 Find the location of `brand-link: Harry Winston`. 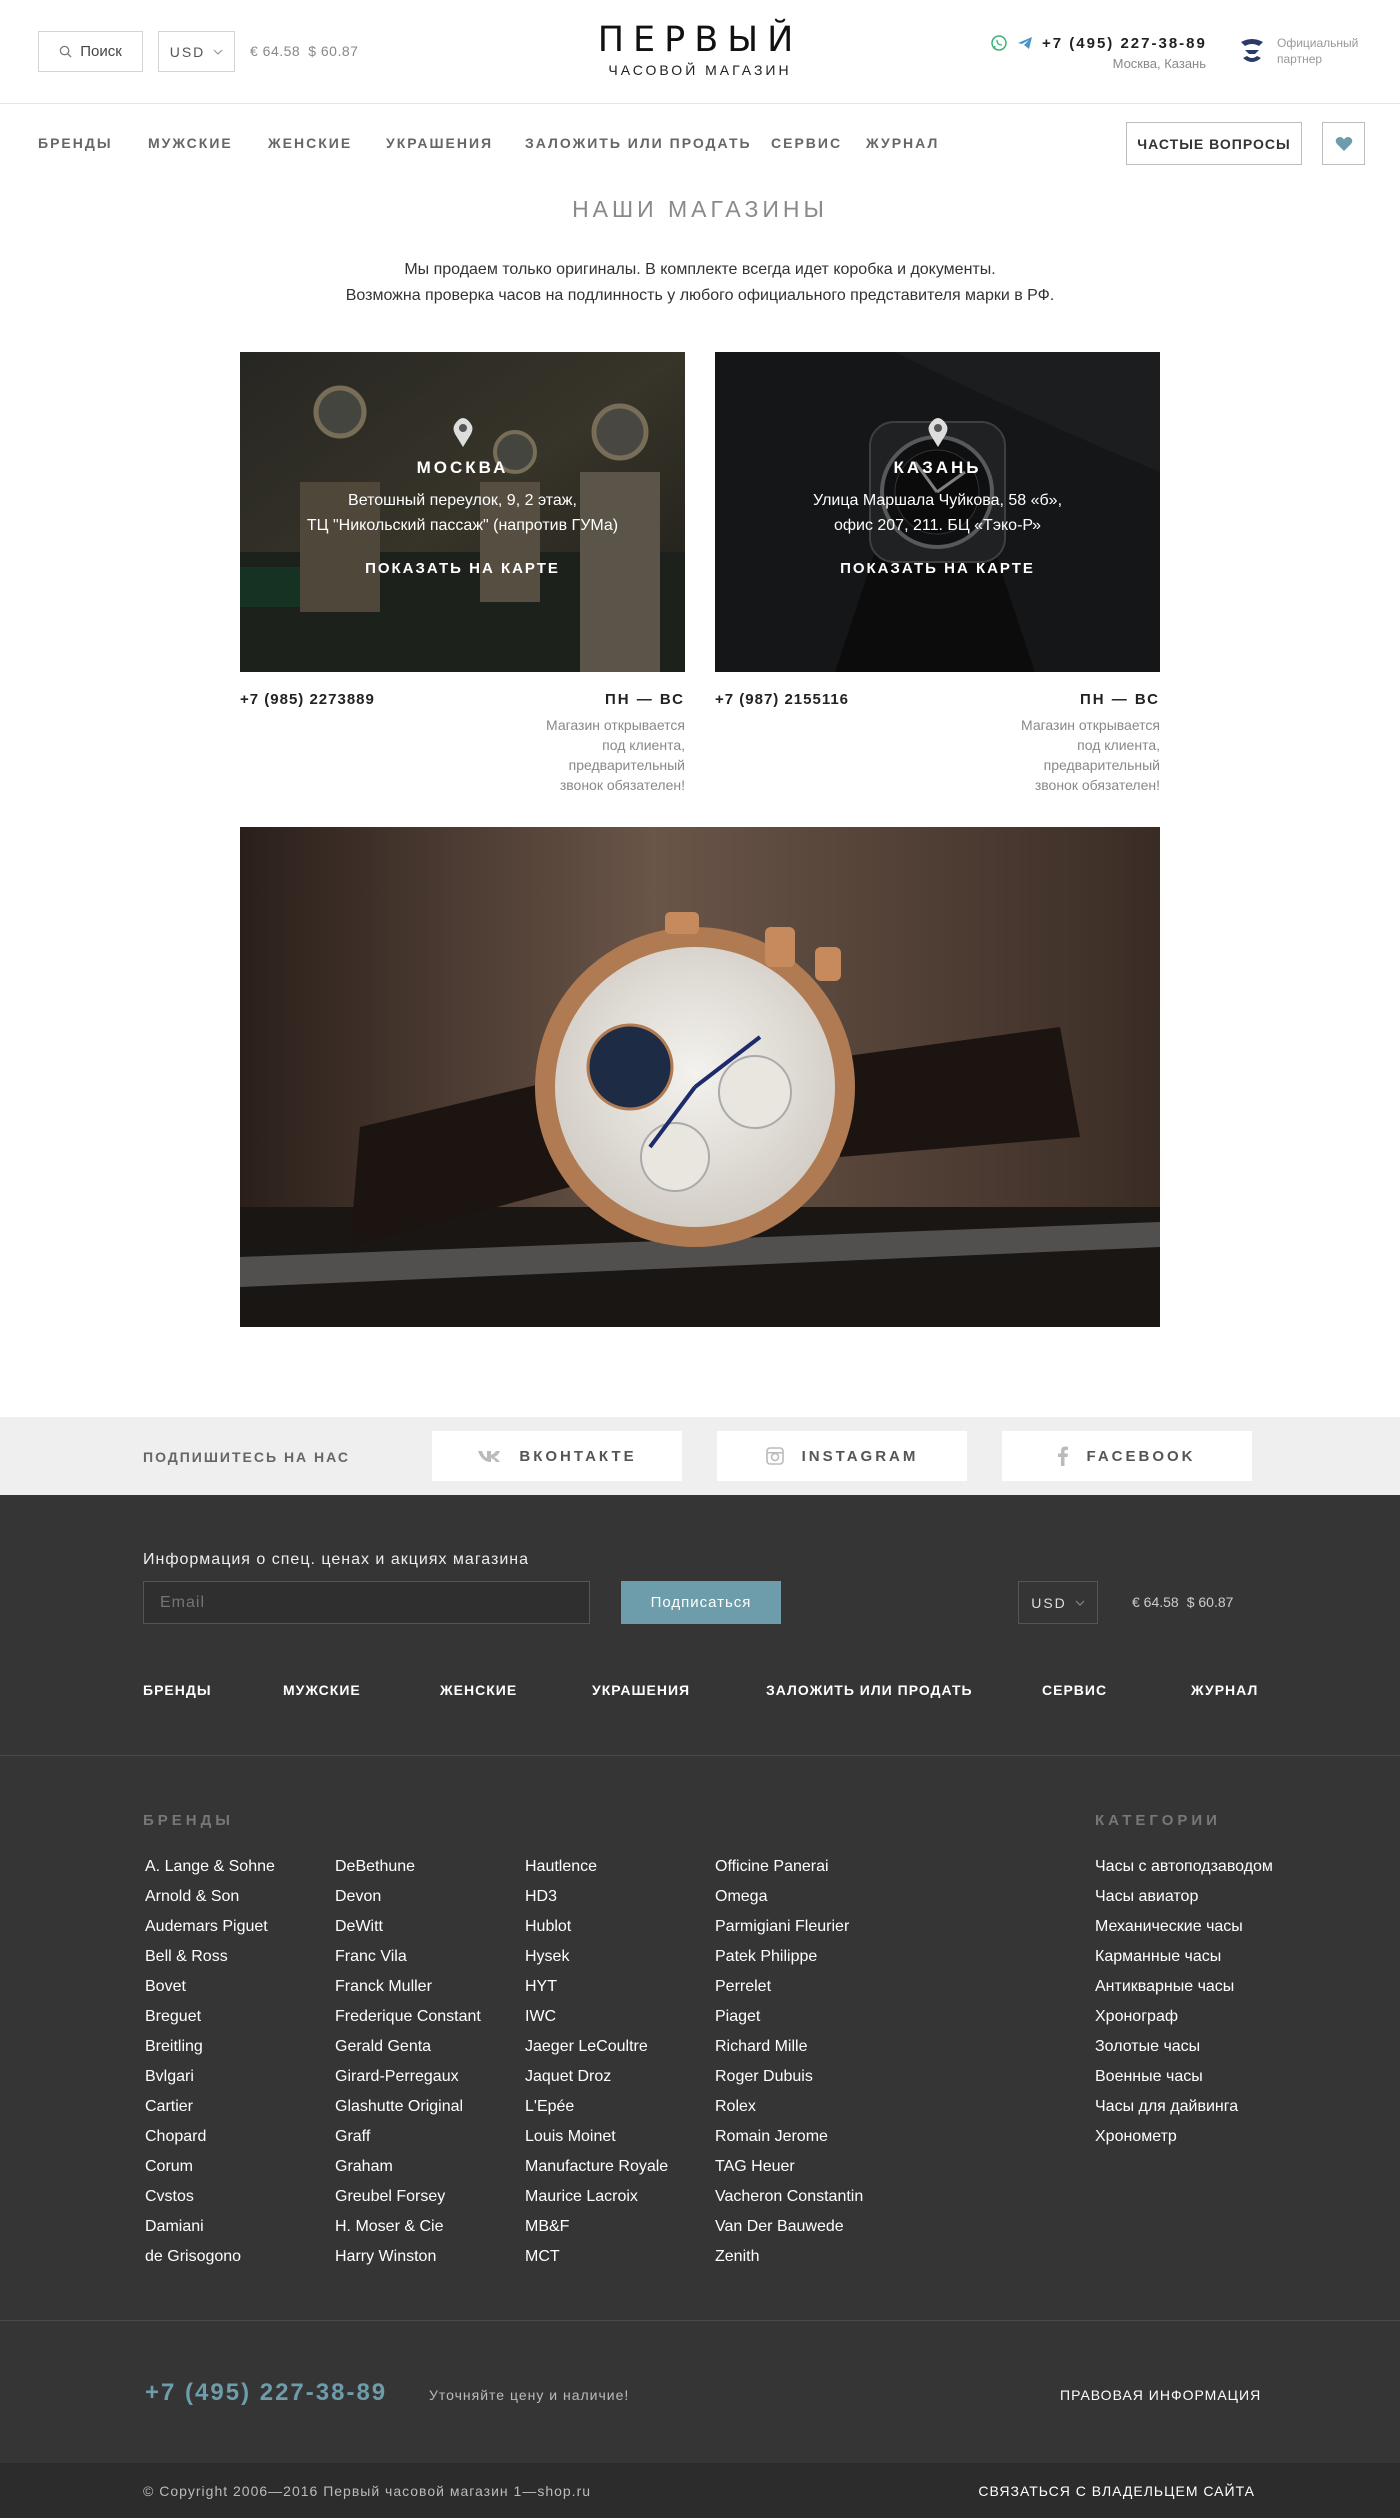

brand-link: Harry Winston is located at coordinates (408, 2257).